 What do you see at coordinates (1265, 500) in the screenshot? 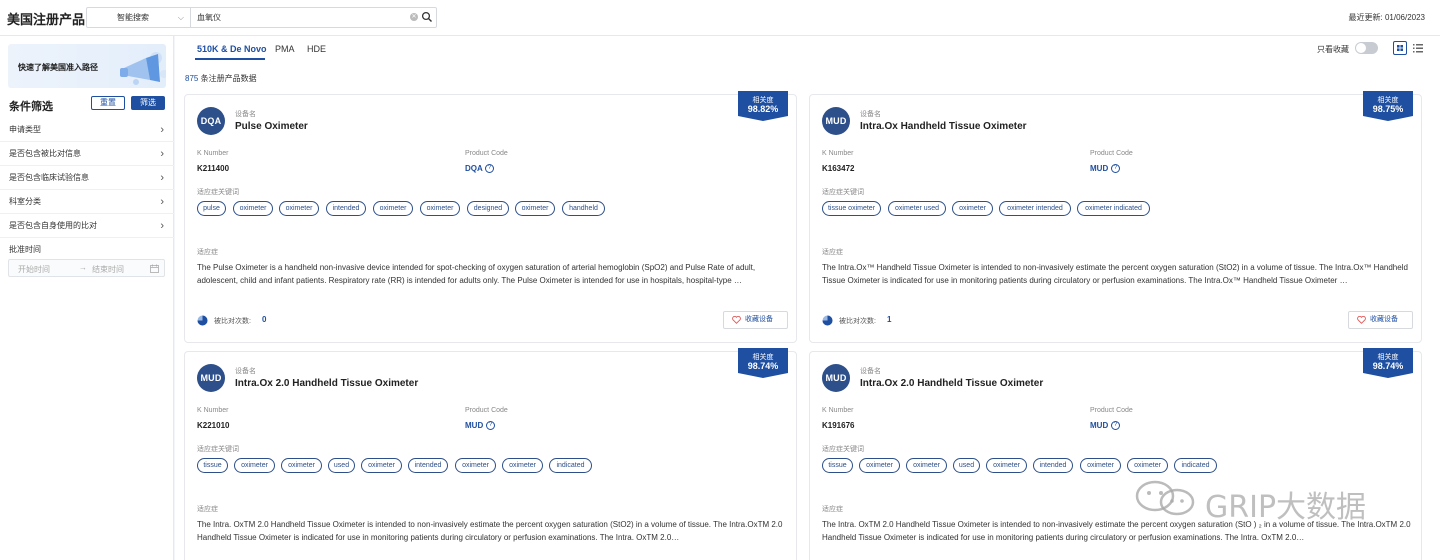
I see `watermark: GRIP大数据` at bounding box center [1265, 500].